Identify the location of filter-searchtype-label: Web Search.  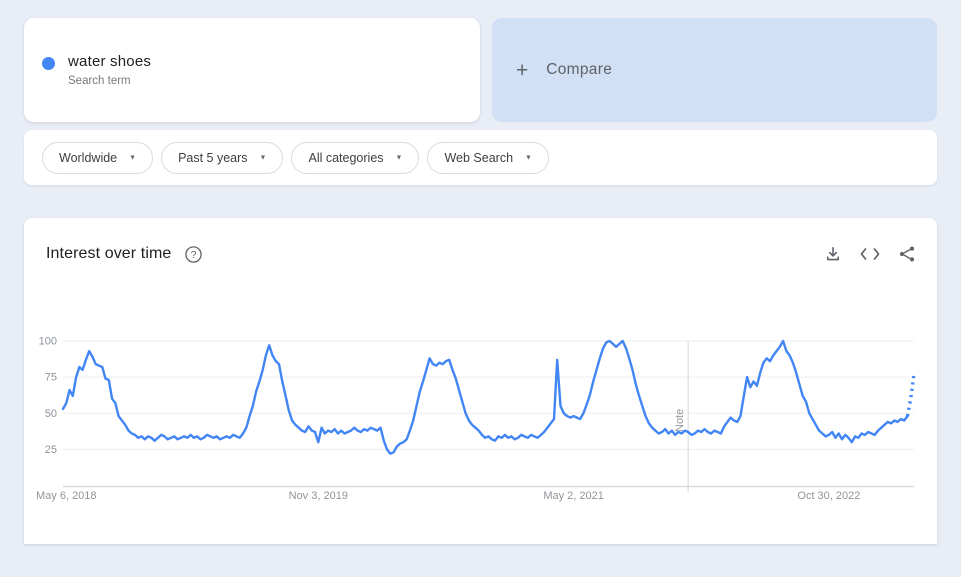
(479, 157).